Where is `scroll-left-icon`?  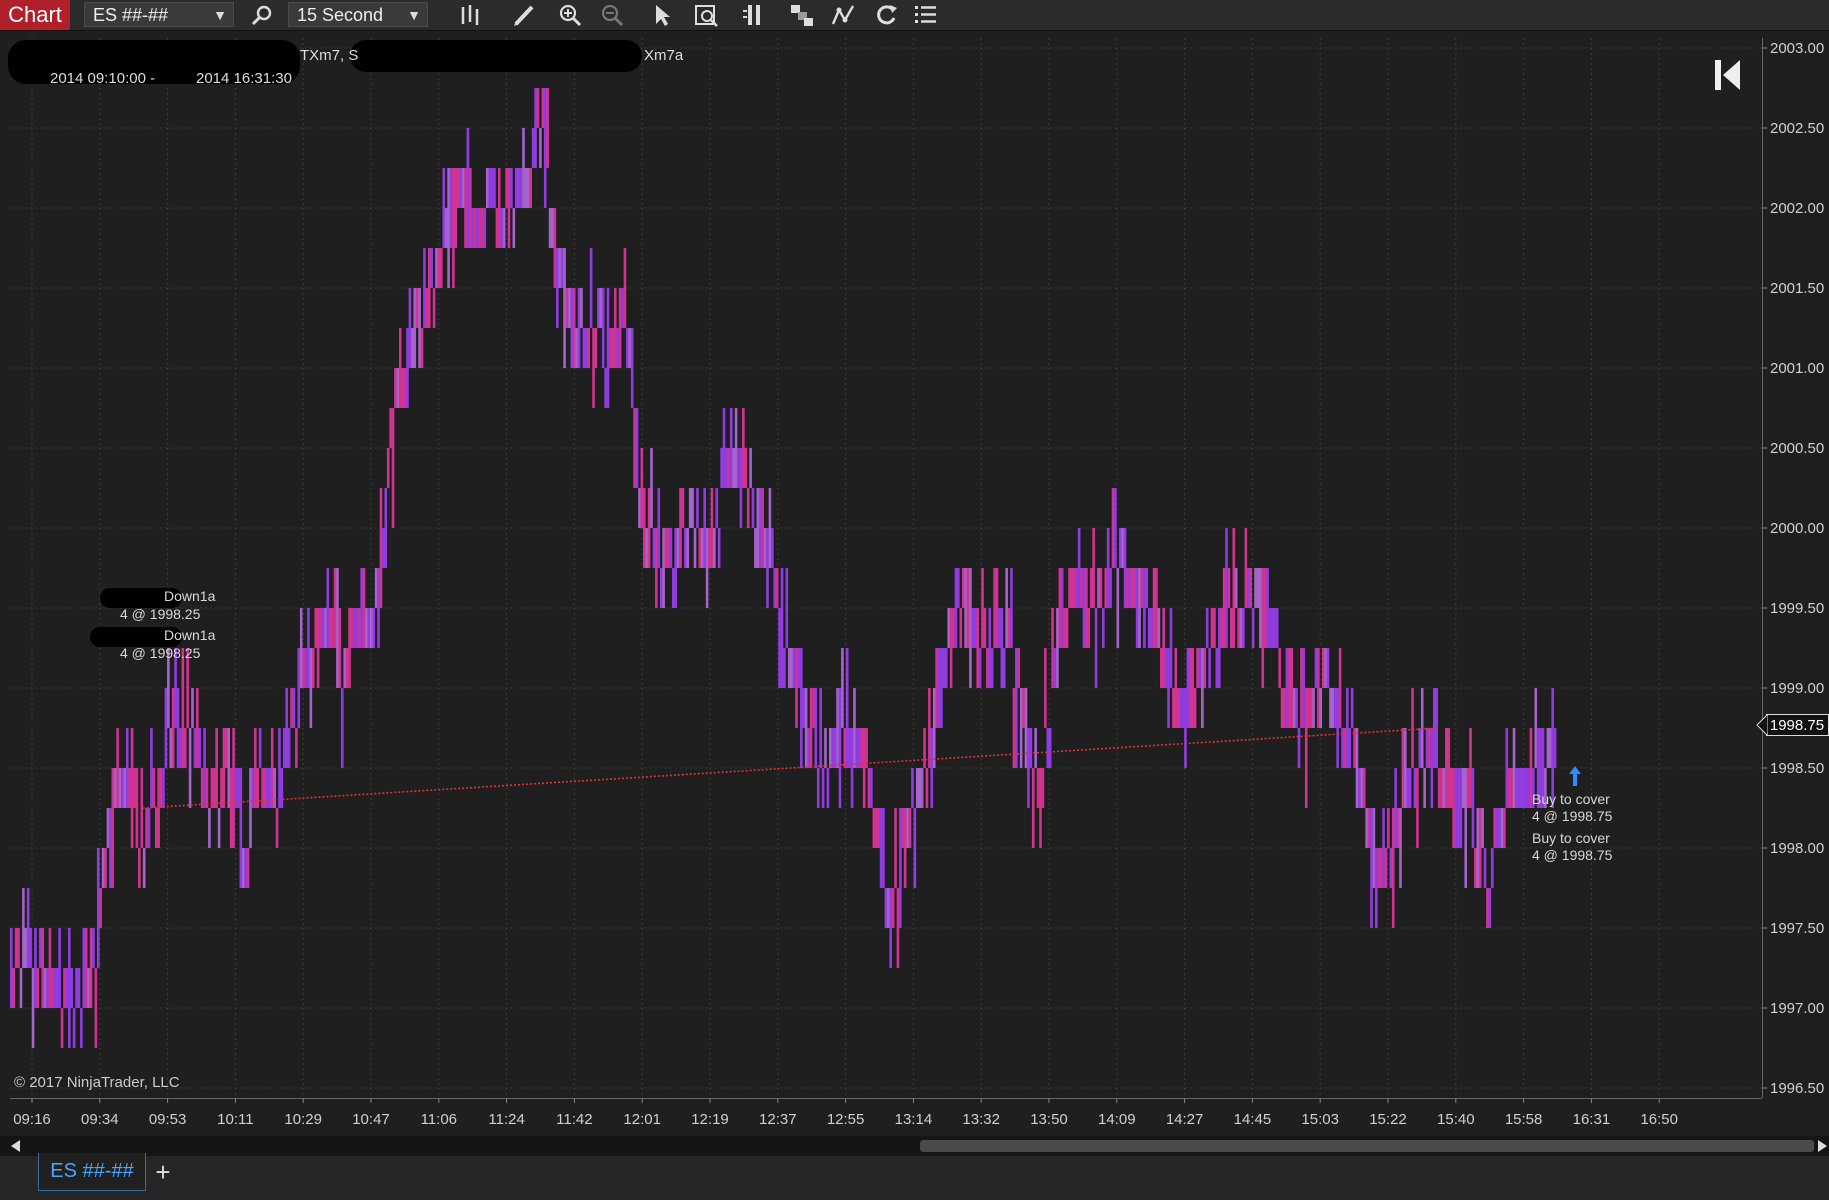 scroll-left-icon is located at coordinates (16, 1146).